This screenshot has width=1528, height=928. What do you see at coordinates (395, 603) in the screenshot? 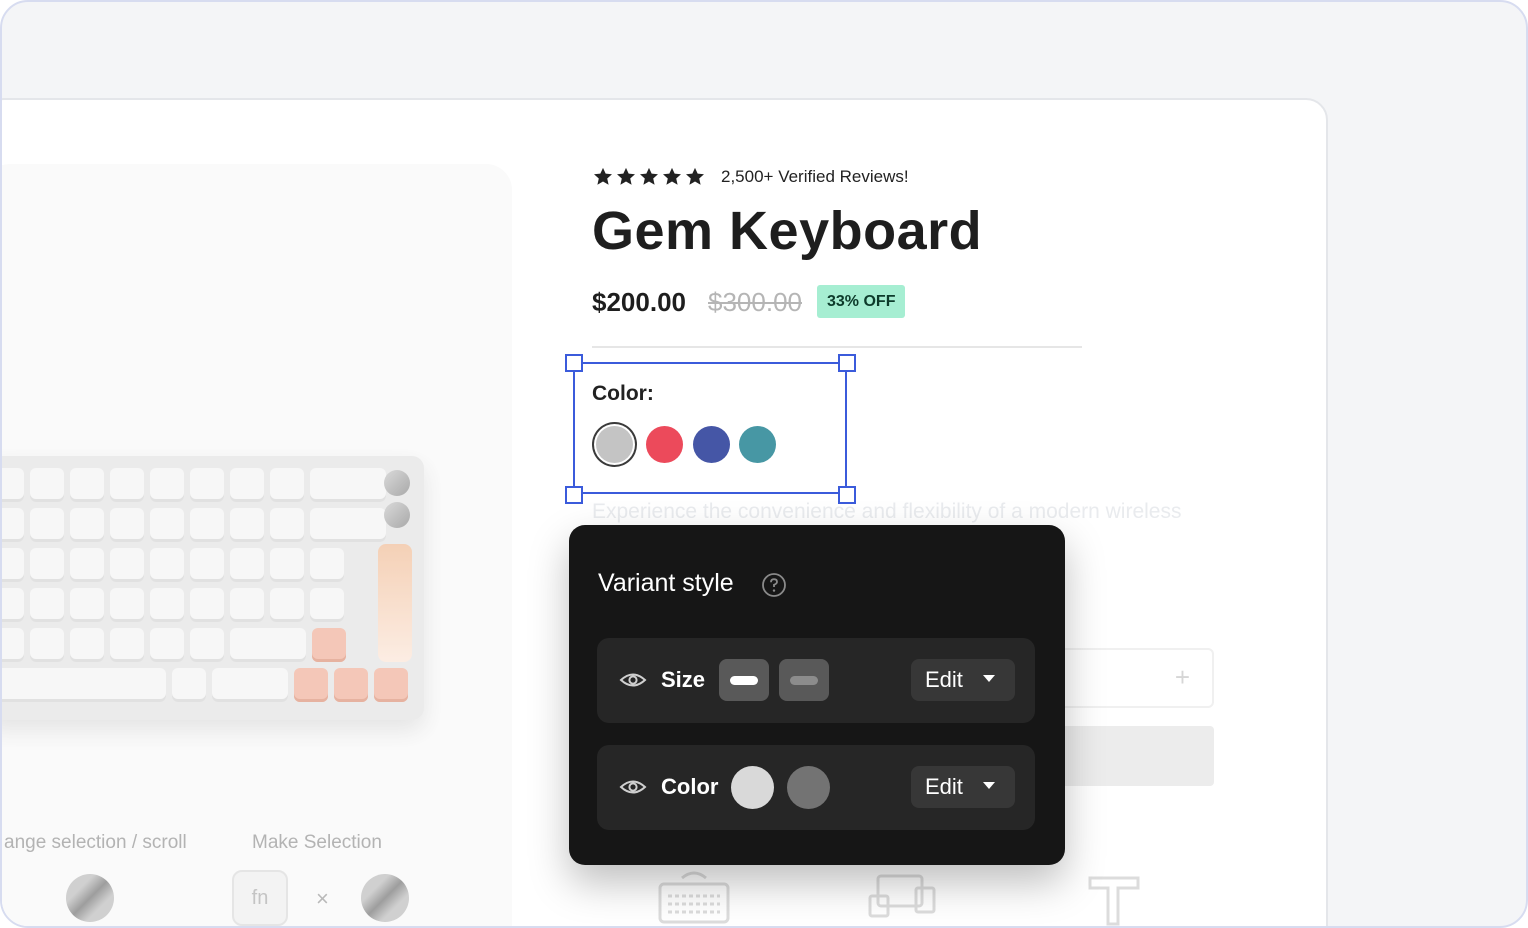
I see `keyboard-screen` at bounding box center [395, 603].